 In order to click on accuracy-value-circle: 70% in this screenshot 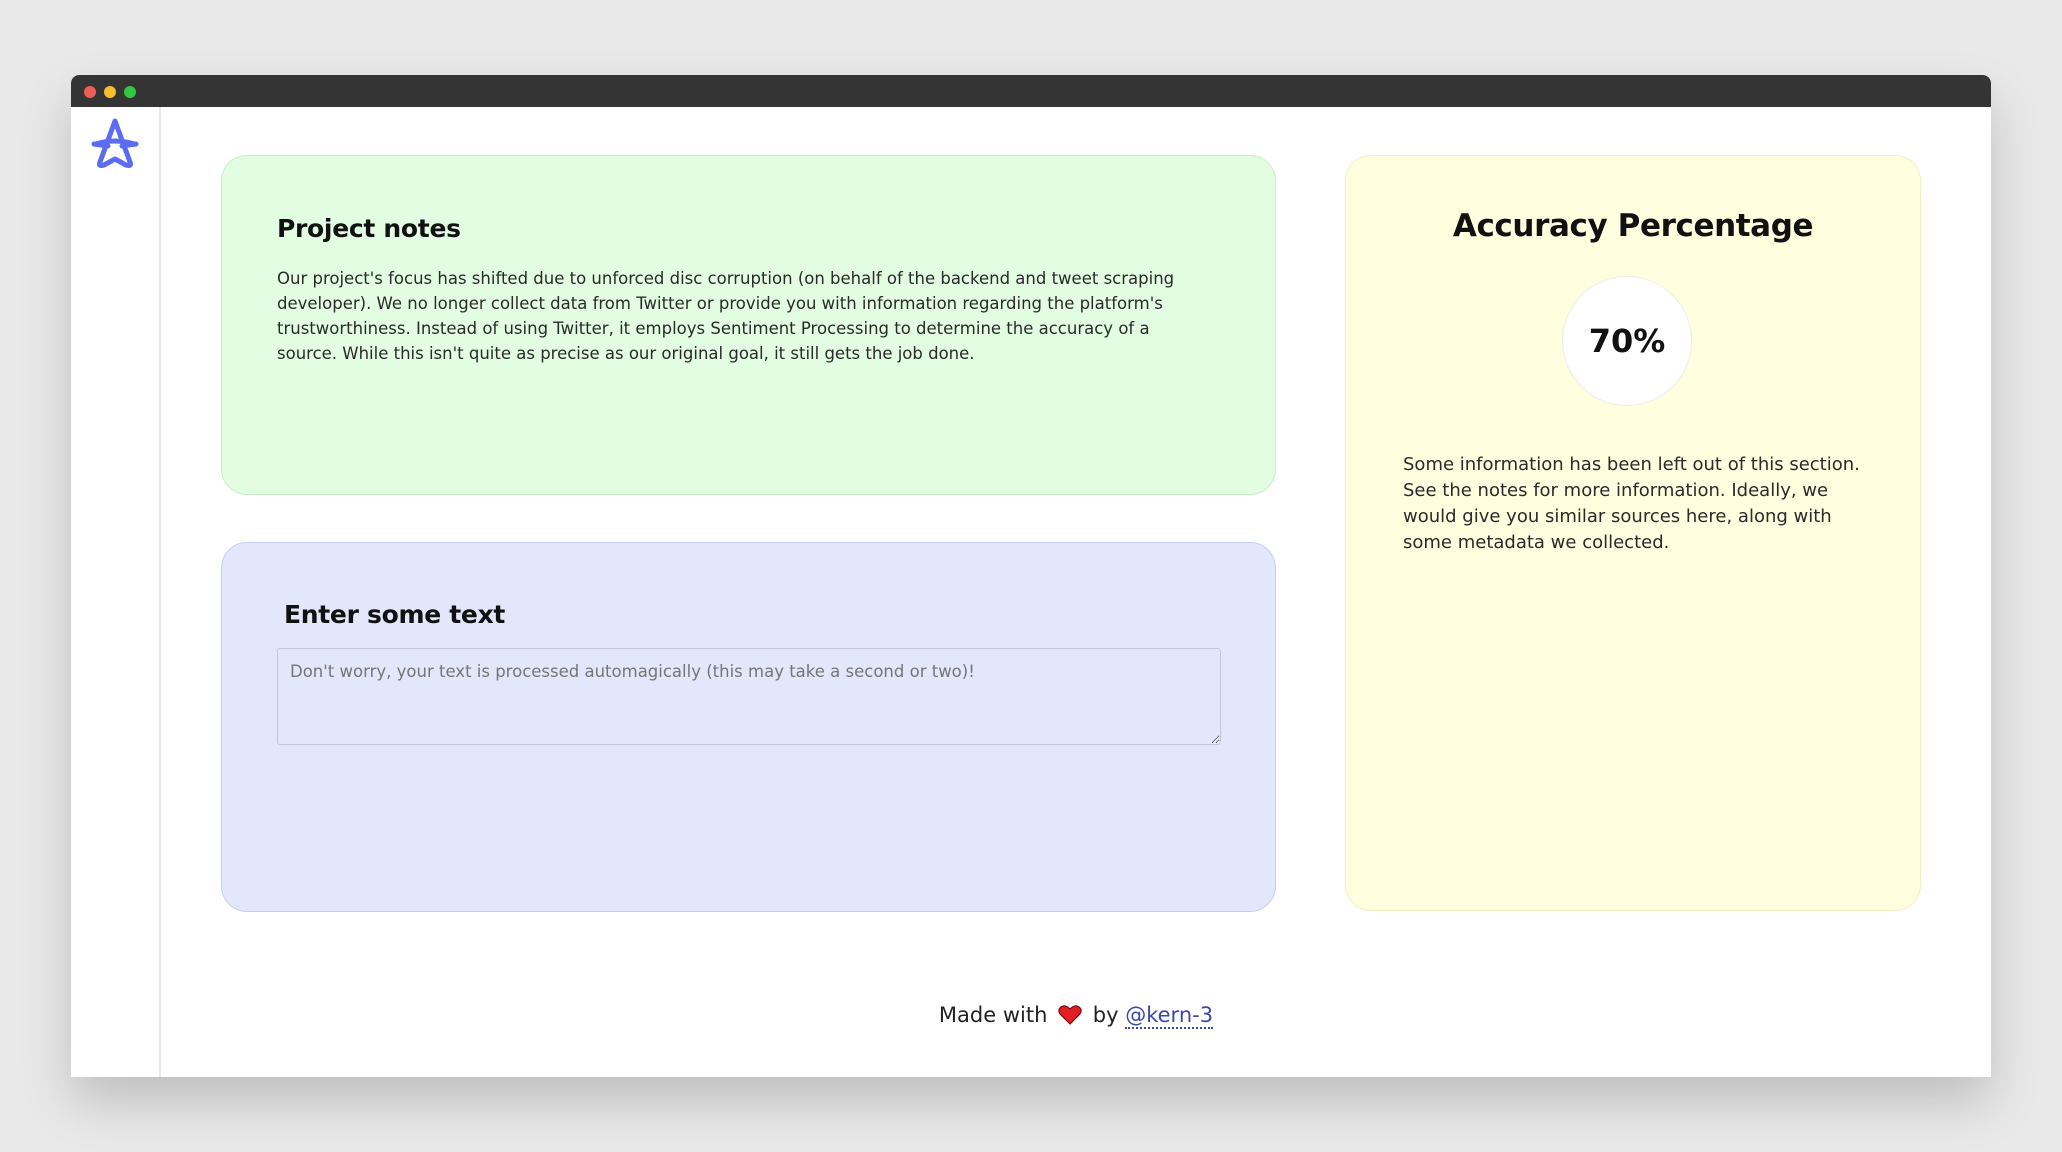, I will do `click(1627, 341)`.